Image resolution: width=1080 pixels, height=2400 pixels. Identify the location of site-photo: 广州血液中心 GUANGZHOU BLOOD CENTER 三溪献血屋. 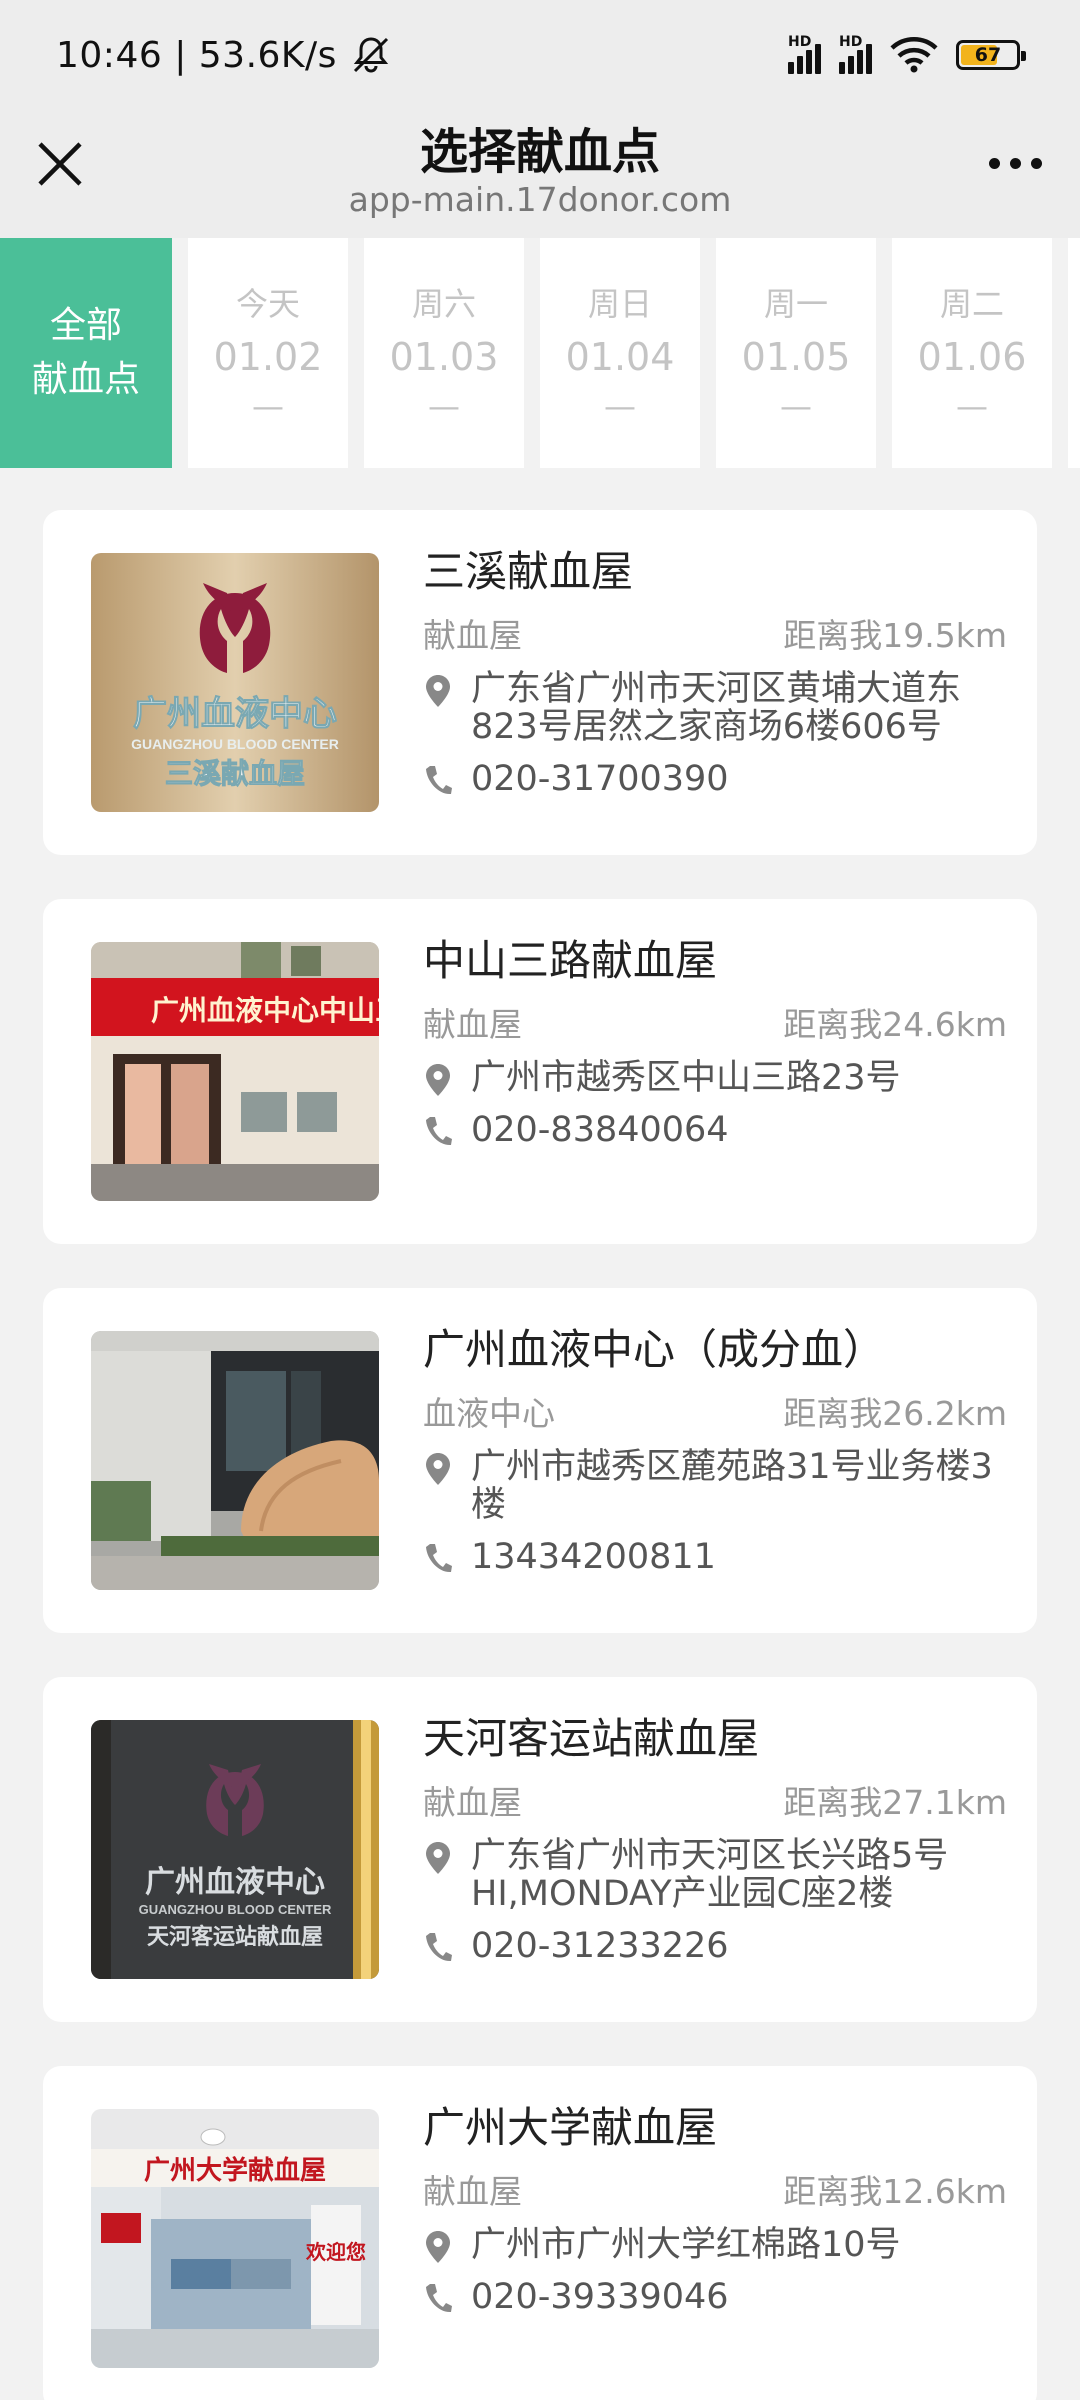
(235, 682).